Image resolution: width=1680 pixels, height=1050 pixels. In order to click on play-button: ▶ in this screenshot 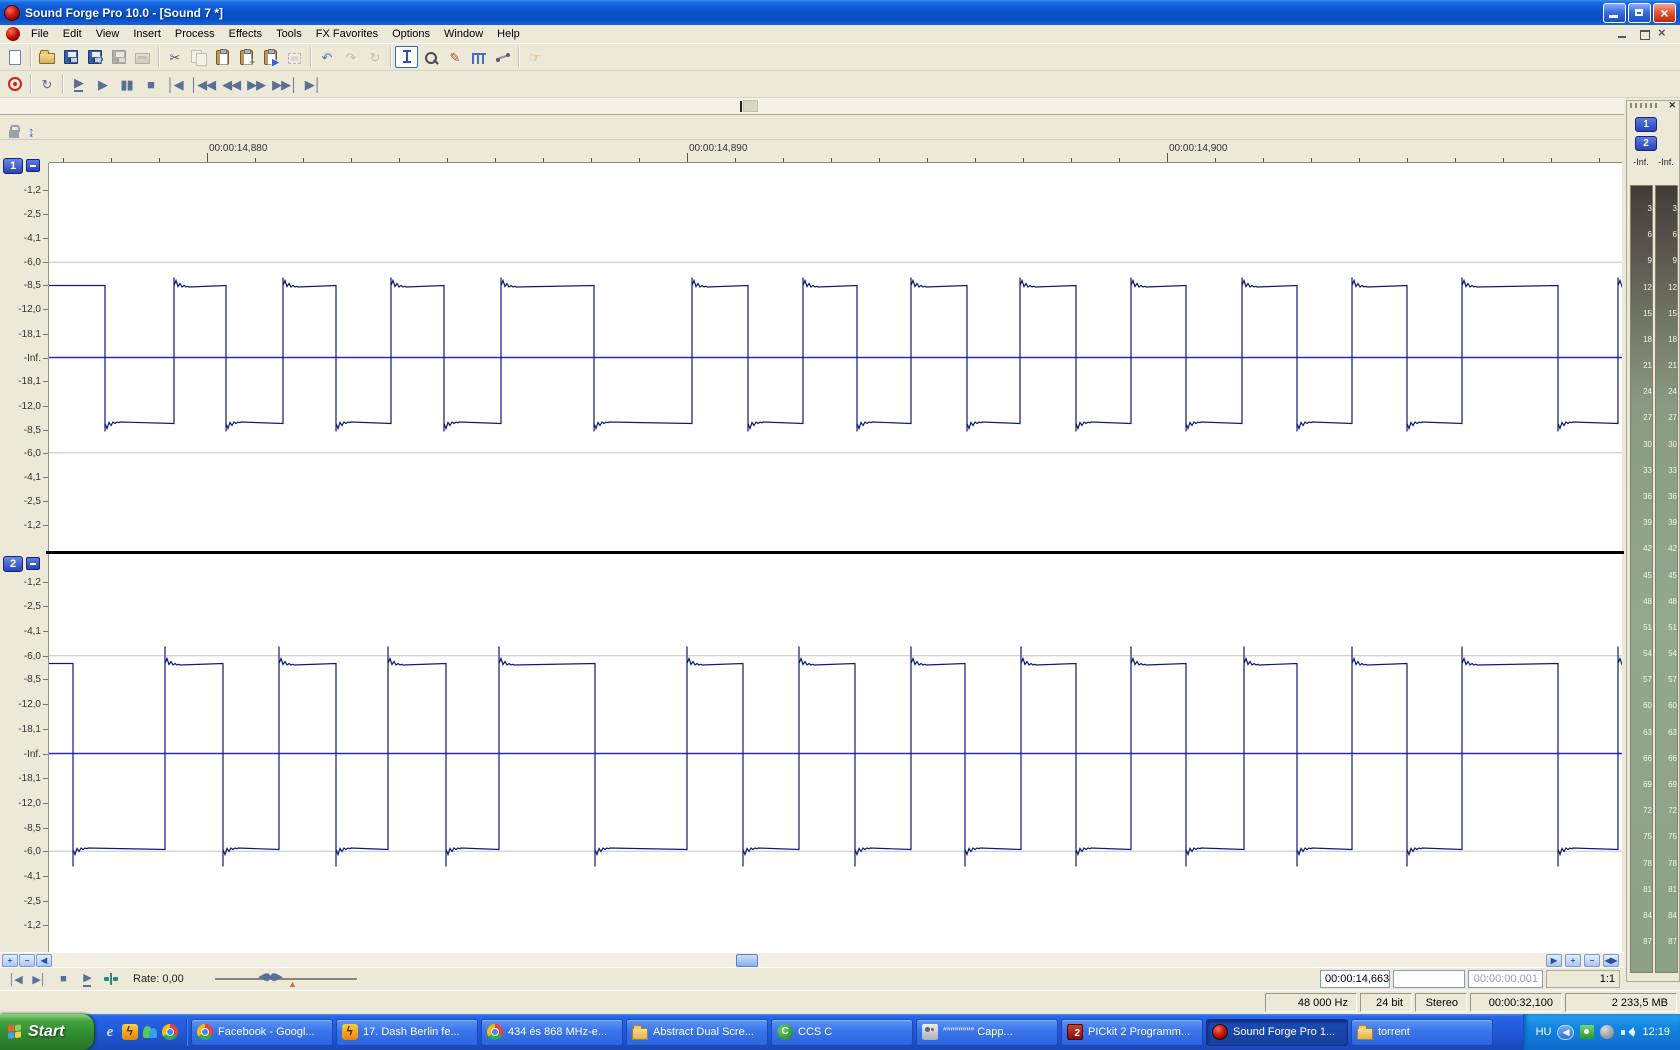, I will do `click(102, 84)`.